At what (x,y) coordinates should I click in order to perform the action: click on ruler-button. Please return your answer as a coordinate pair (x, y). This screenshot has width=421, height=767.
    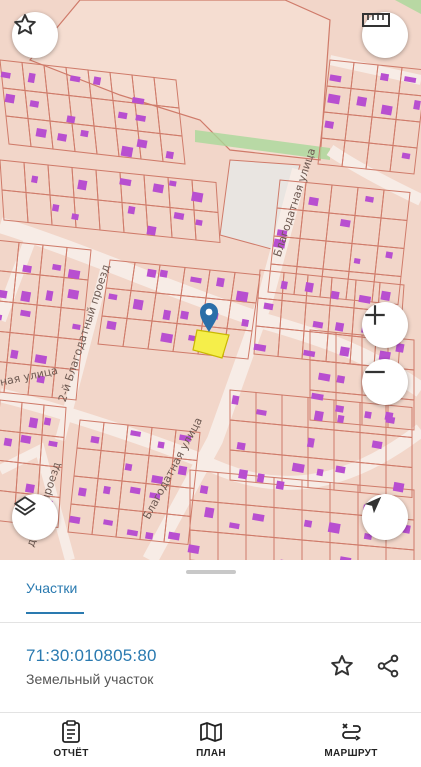
    Looking at the image, I should click on (385, 35).